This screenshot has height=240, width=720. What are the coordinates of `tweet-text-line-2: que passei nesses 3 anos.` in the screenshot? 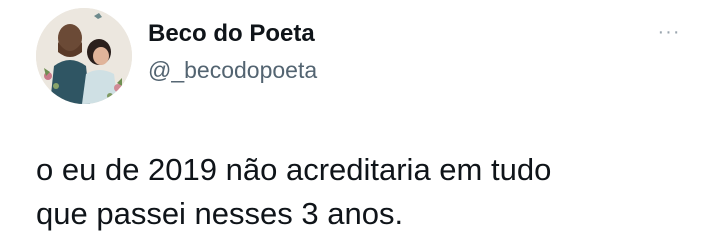 It's located at (220, 213).